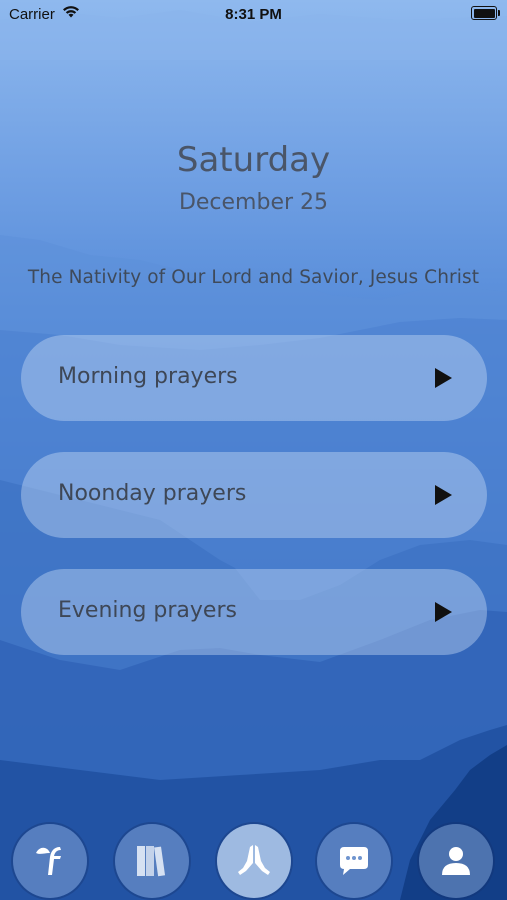  I want to click on day-of-week: Saturday, so click(253, 160).